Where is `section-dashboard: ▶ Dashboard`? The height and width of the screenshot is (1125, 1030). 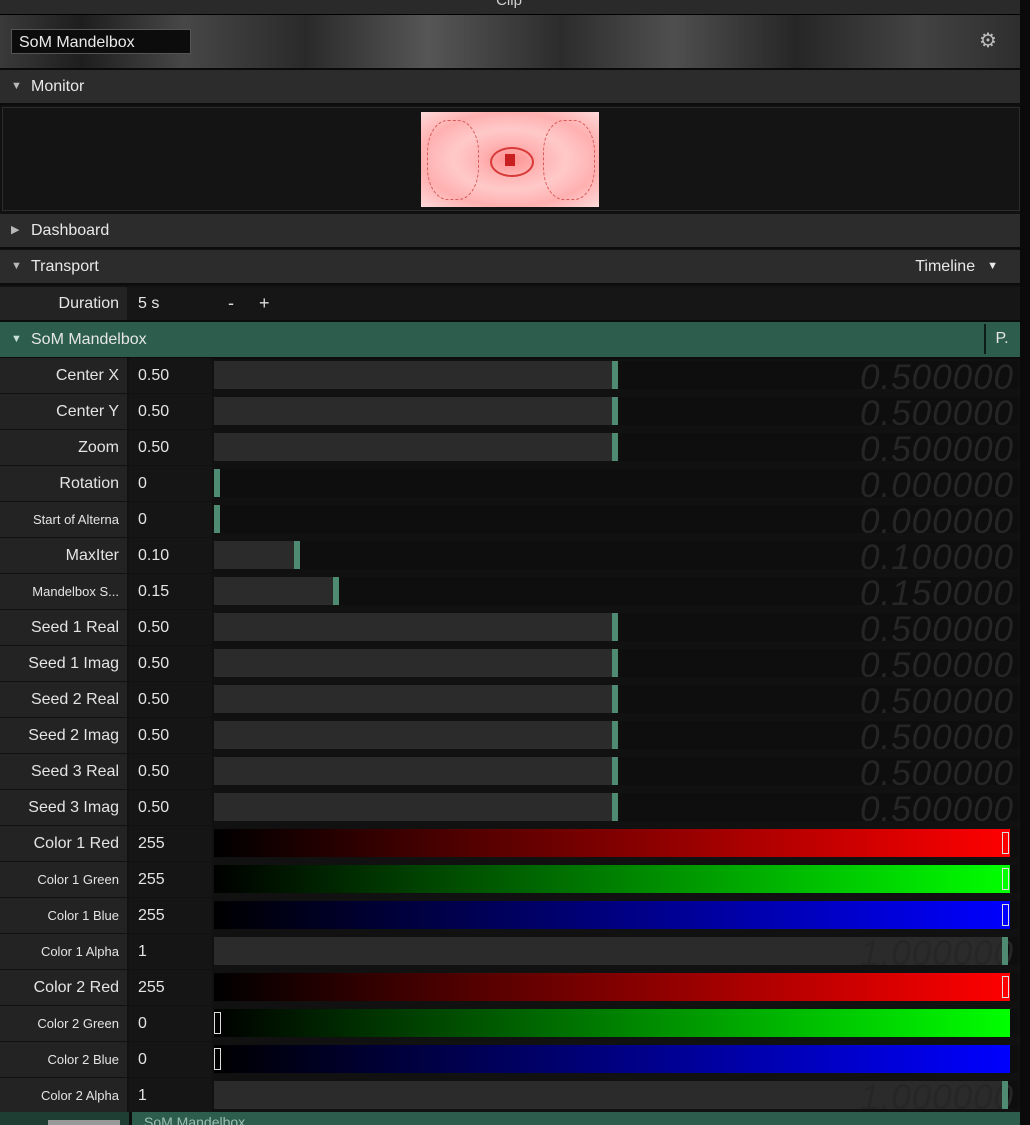 section-dashboard: ▶ Dashboard is located at coordinates (510, 231).